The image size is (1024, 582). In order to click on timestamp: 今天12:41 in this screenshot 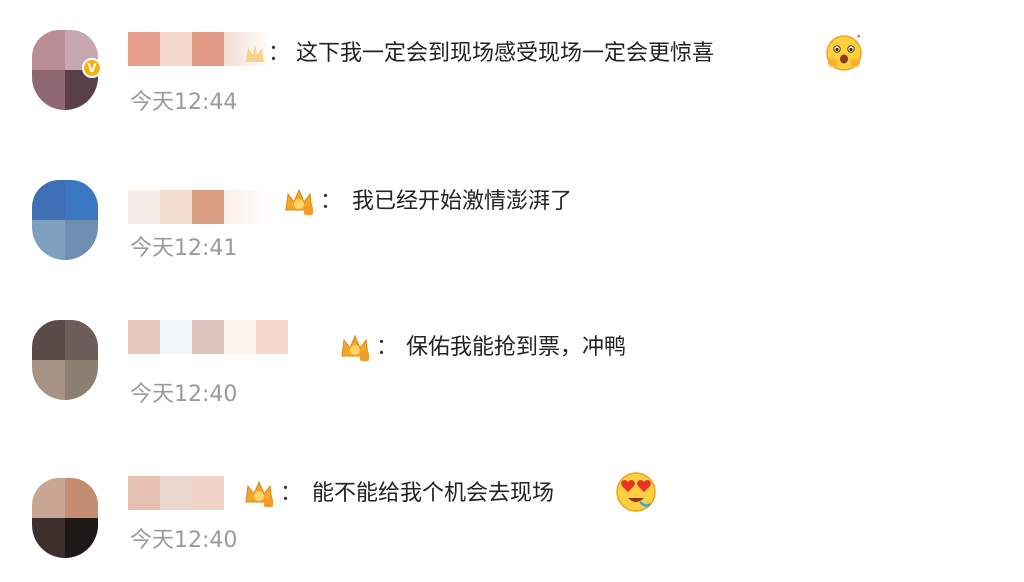, I will do `click(184, 248)`.